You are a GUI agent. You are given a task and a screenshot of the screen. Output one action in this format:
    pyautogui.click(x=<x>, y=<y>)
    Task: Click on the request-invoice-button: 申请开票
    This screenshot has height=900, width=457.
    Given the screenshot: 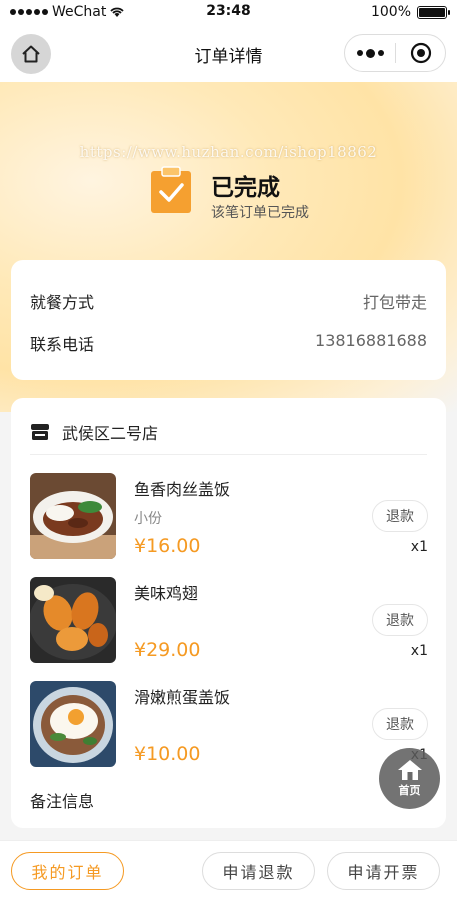 What is the action you would take?
    pyautogui.click(x=383, y=871)
    